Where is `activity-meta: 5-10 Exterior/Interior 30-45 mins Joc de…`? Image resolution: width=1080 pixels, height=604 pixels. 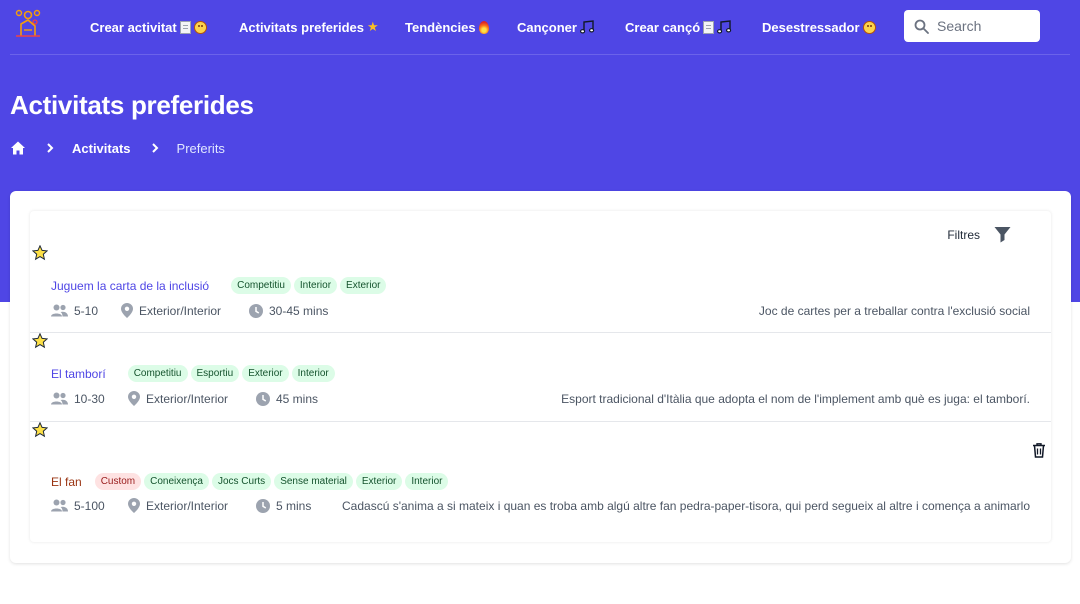
activity-meta: 5-10 Exterior/Interior 30-45 mins Joc de… is located at coordinates (540, 310).